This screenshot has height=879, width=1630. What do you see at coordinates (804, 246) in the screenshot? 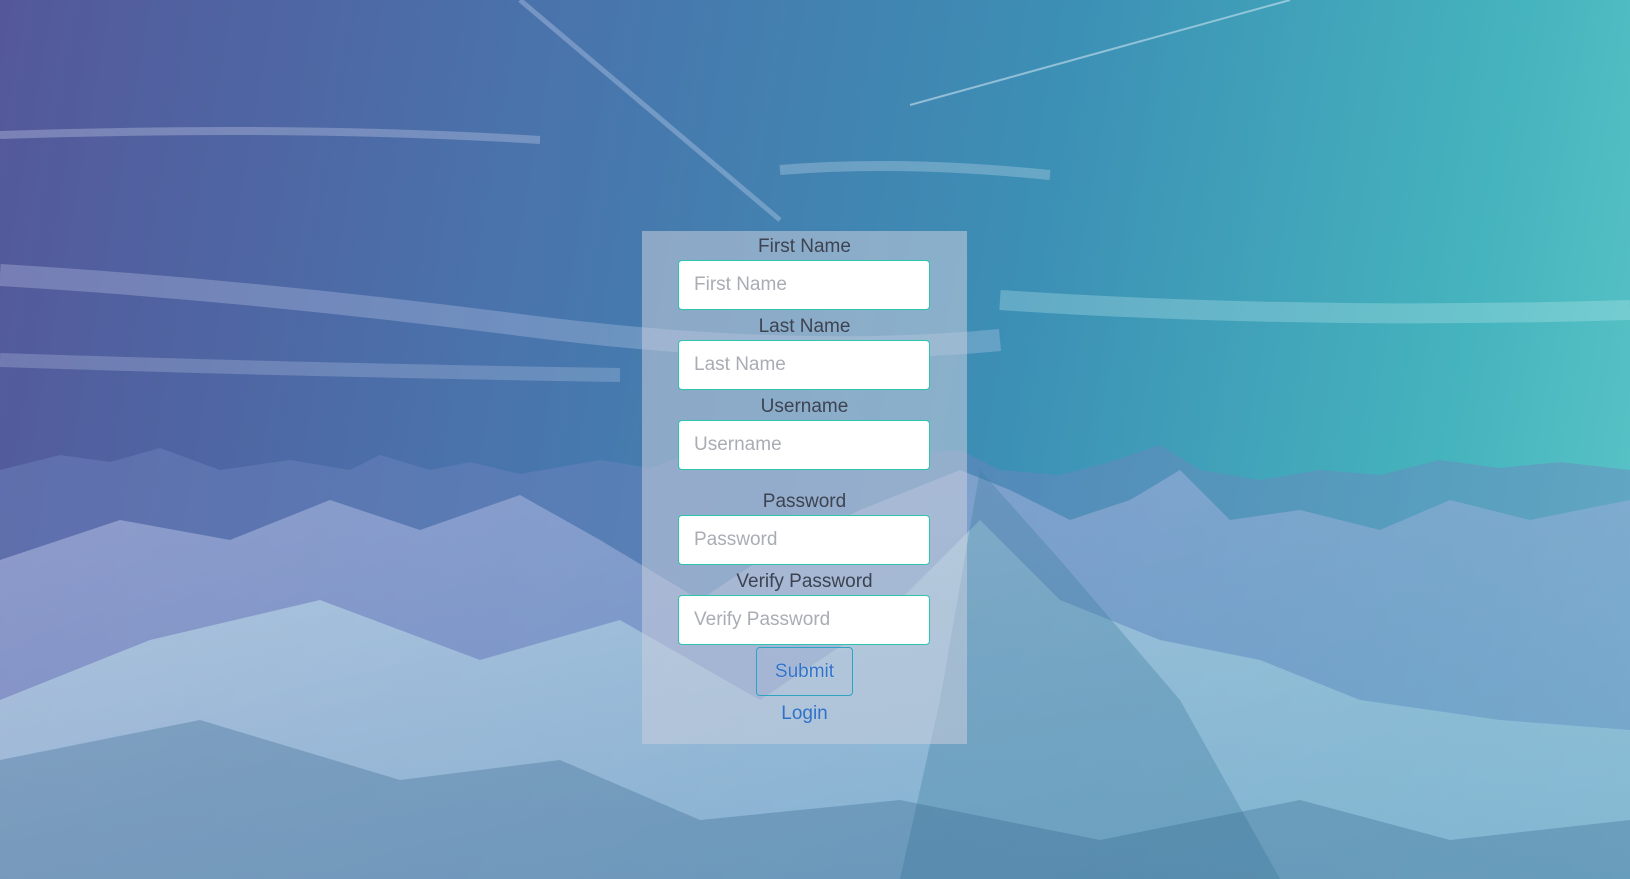
I see `first-name-label: First Name` at bounding box center [804, 246].